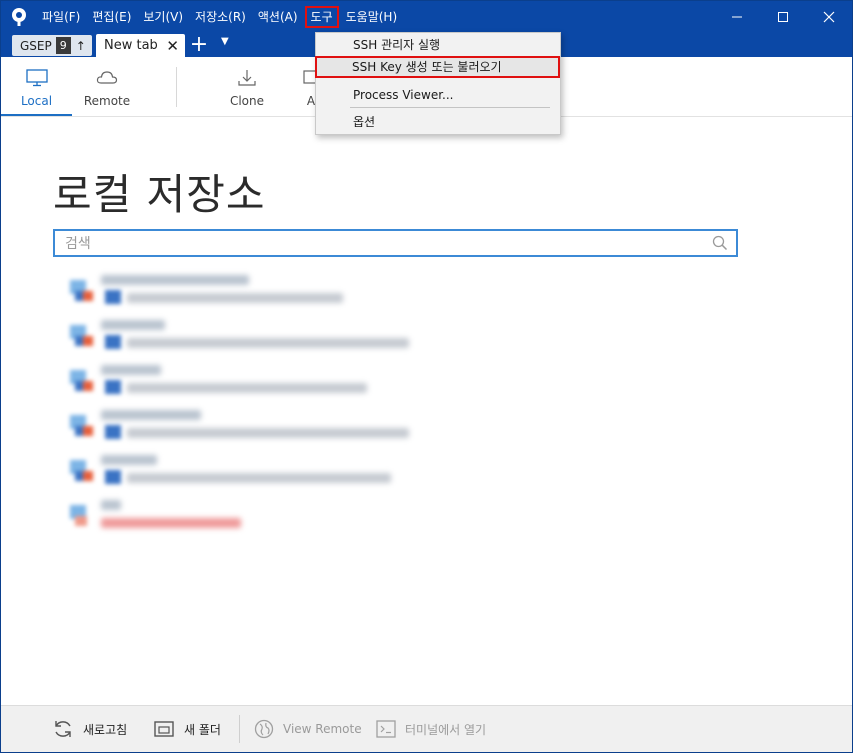 The image size is (853, 753). I want to click on title-bar: 파일(F) 편집(E) 보기(V) 저장소(R) 액션(A) 도구 도움말(H), so click(426, 17).